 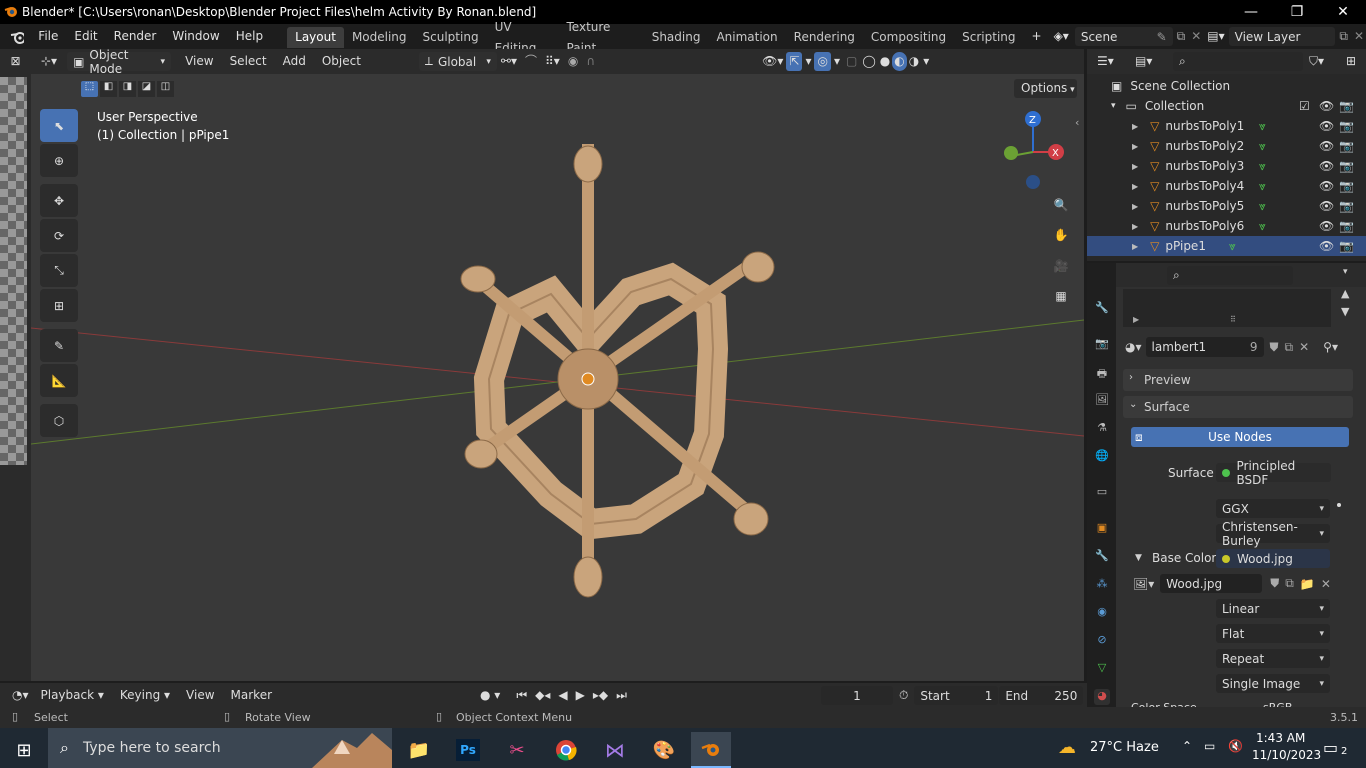 I want to click on menu-help: Help, so click(x=249, y=36).